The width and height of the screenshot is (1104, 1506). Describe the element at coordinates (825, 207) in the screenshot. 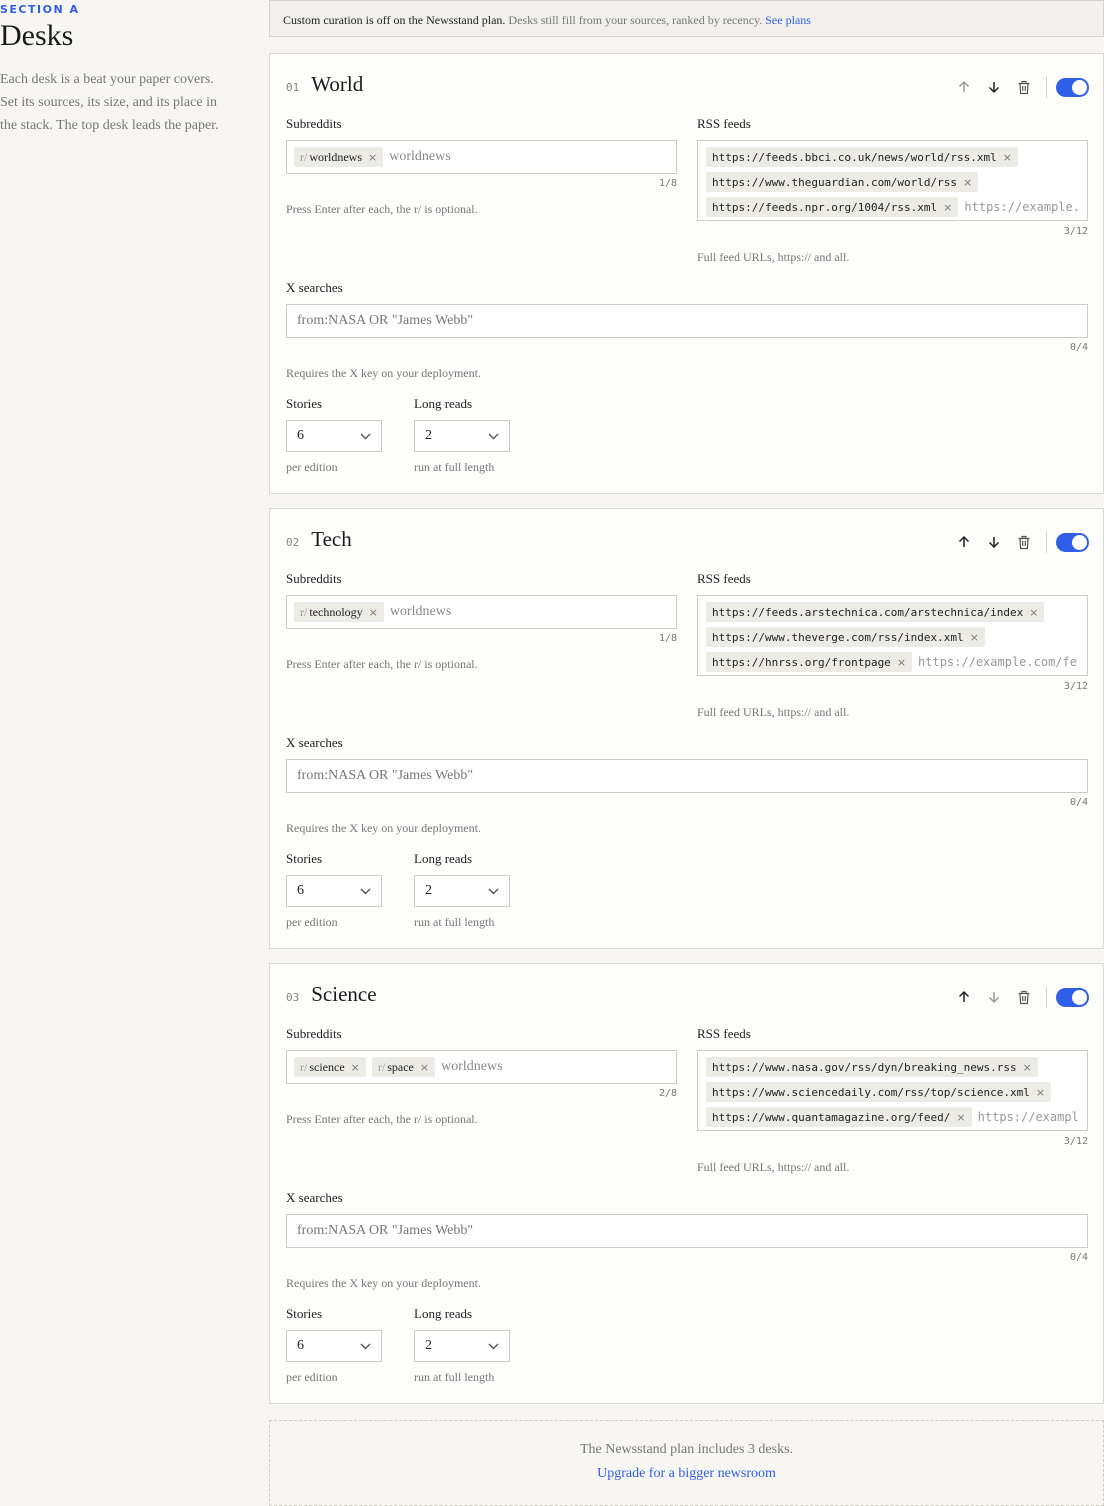

I see `rss-feed-url: https://feeds.npr.org/1004/rss.xml` at that location.